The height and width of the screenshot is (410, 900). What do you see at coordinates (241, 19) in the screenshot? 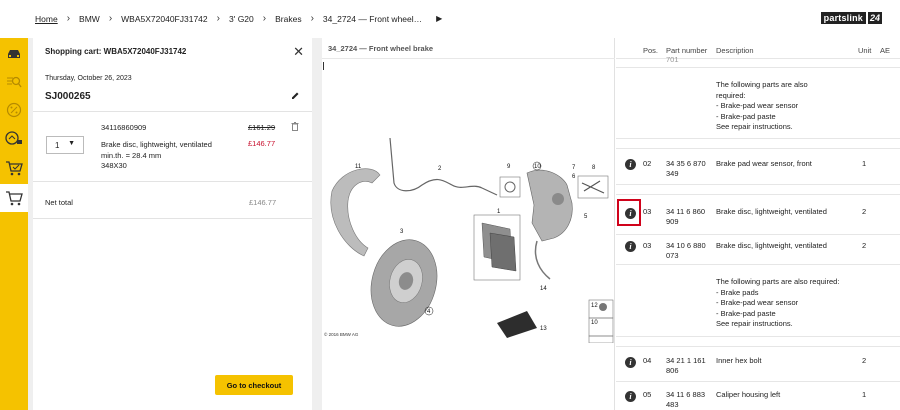
I see `breadcrumb-series: 3' G20` at bounding box center [241, 19].